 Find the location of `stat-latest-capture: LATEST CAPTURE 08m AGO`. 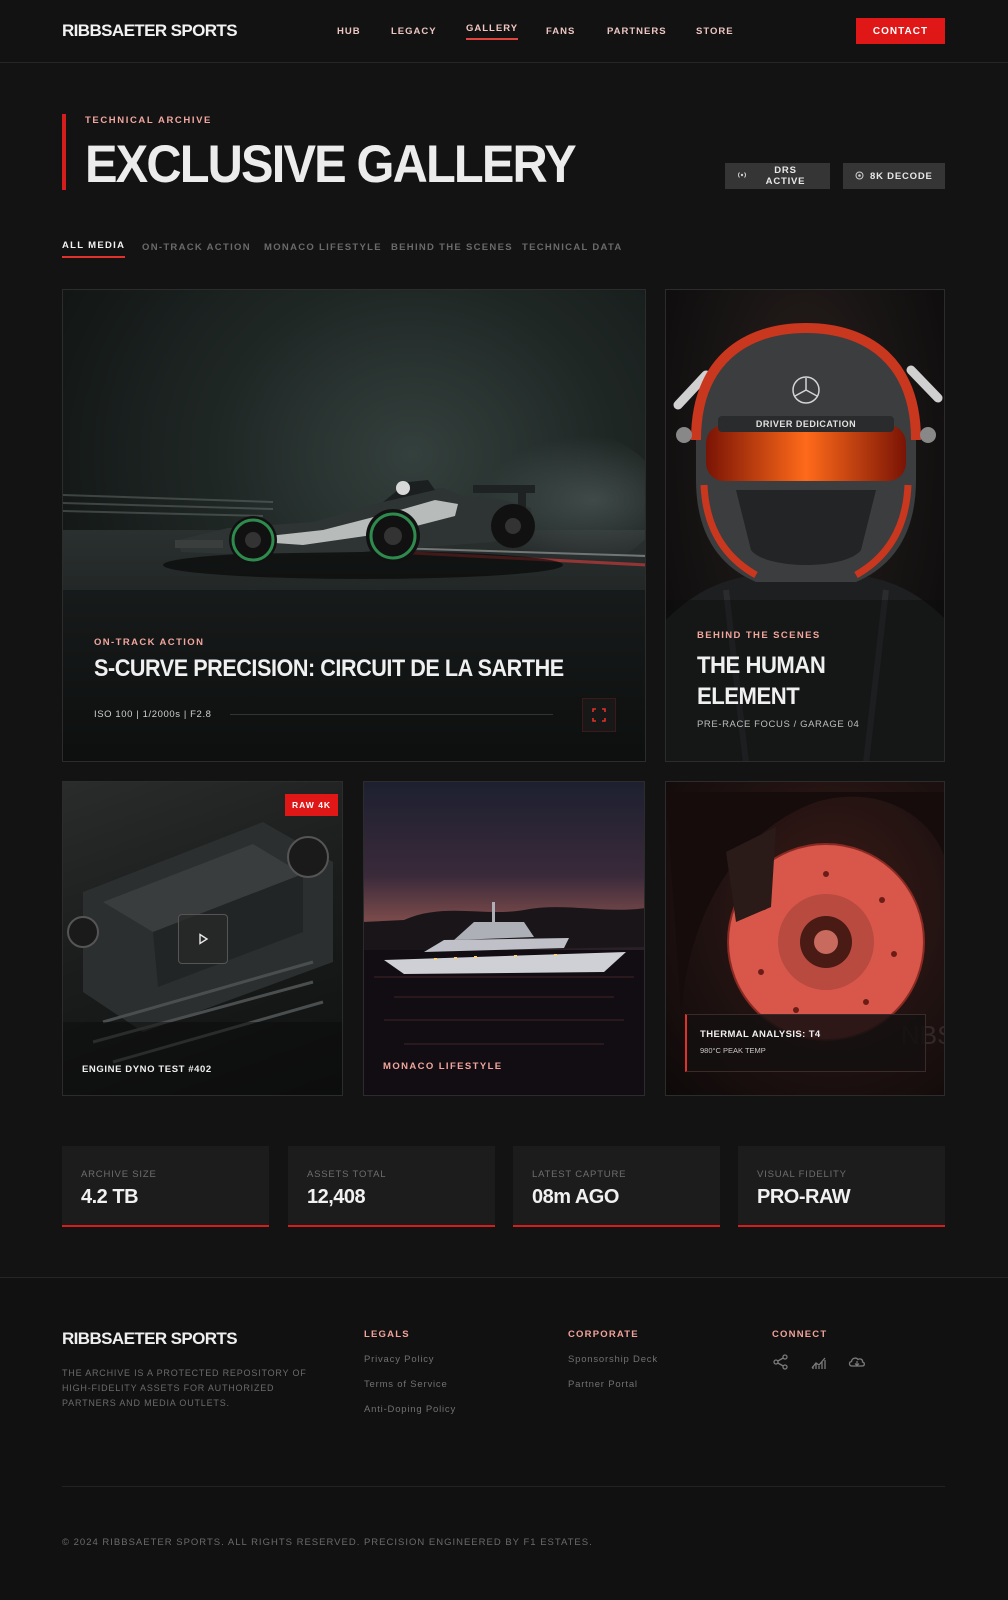

stat-latest-capture: LATEST CAPTURE 08m AGO is located at coordinates (616, 1186).